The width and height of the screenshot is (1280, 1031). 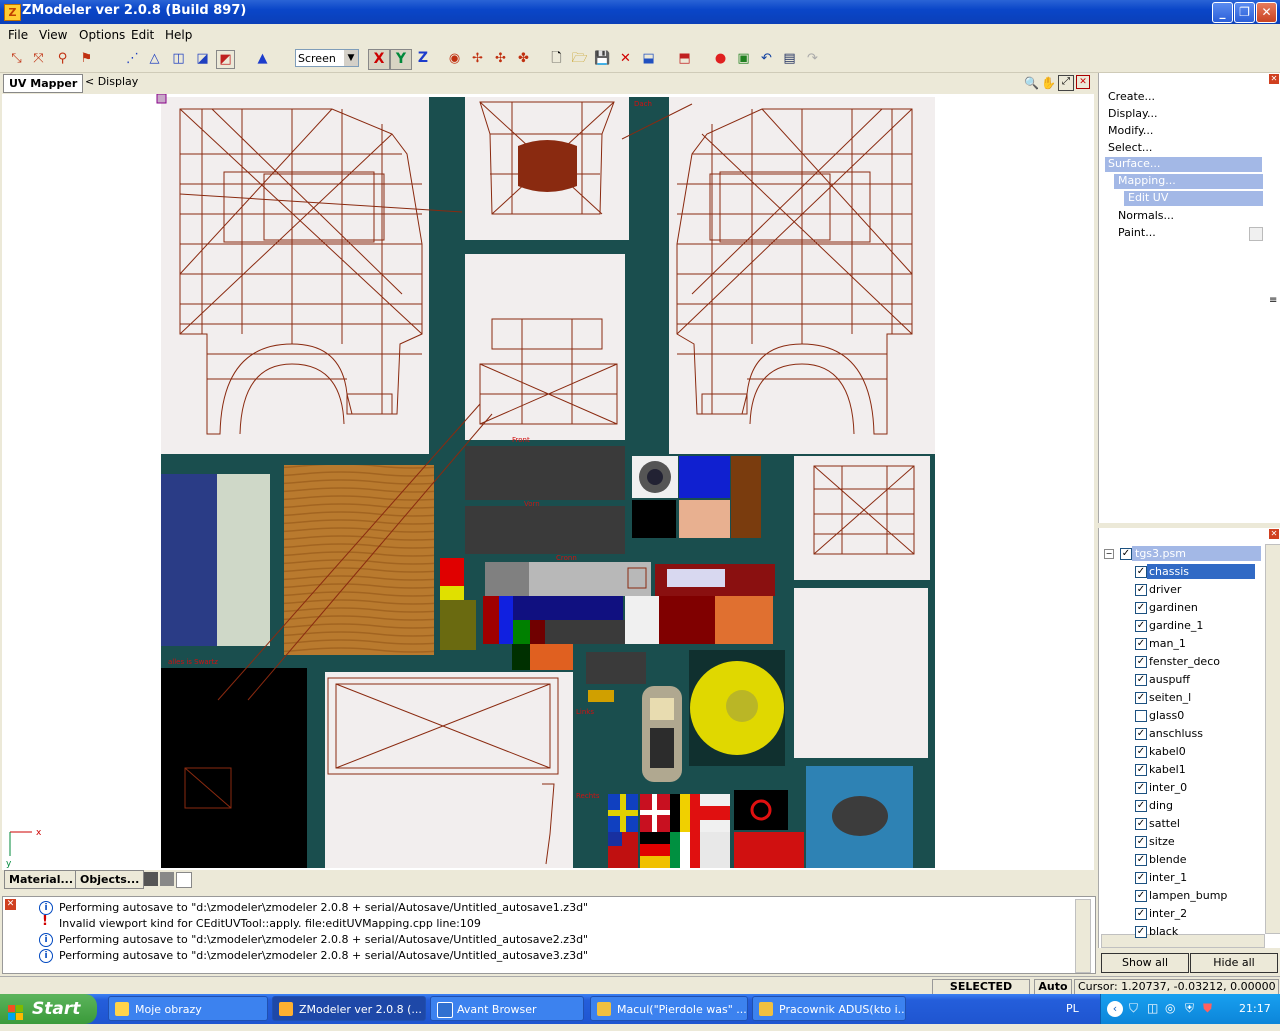 What do you see at coordinates (1126, 554) in the screenshot?
I see `root-checkbox: ✓` at bounding box center [1126, 554].